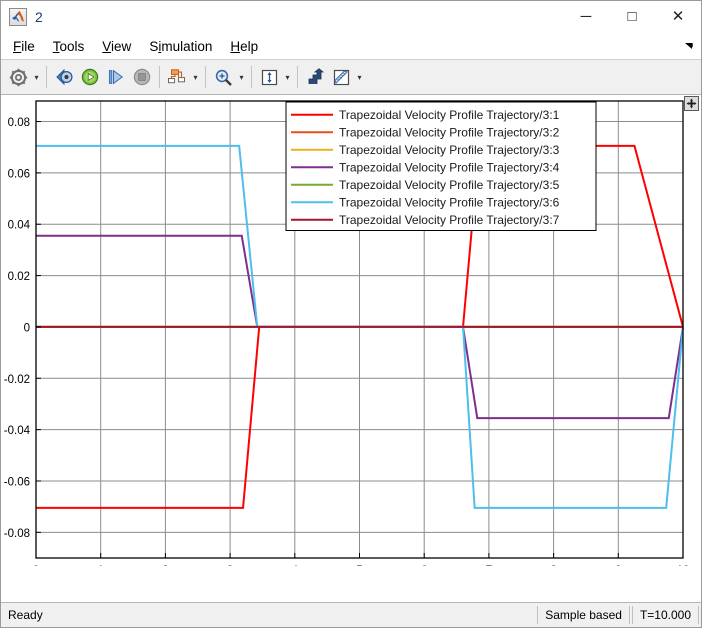  What do you see at coordinates (269, 77) in the screenshot?
I see `autoscale-button` at bounding box center [269, 77].